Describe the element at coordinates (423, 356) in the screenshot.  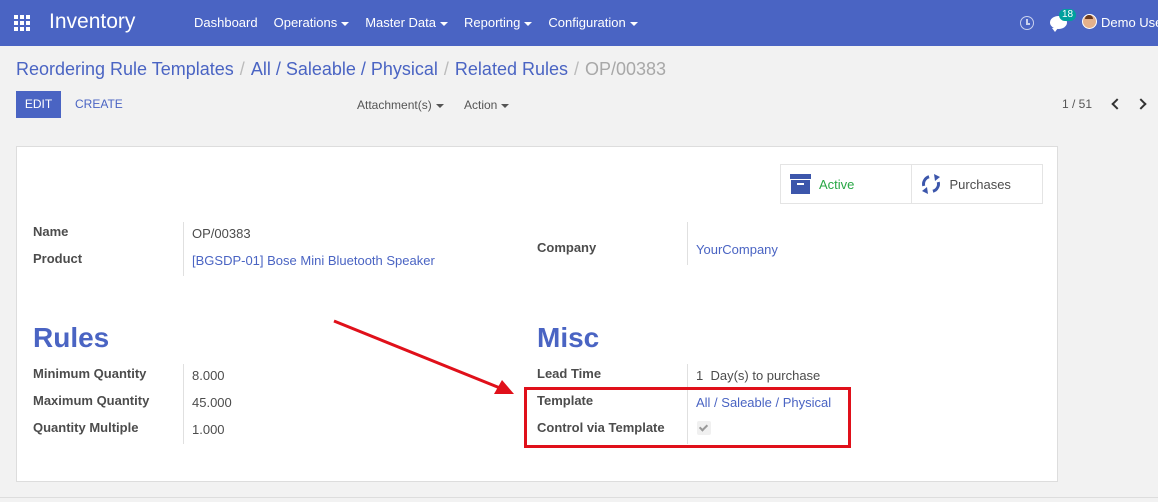
I see `annotation-arrow-icon` at that location.